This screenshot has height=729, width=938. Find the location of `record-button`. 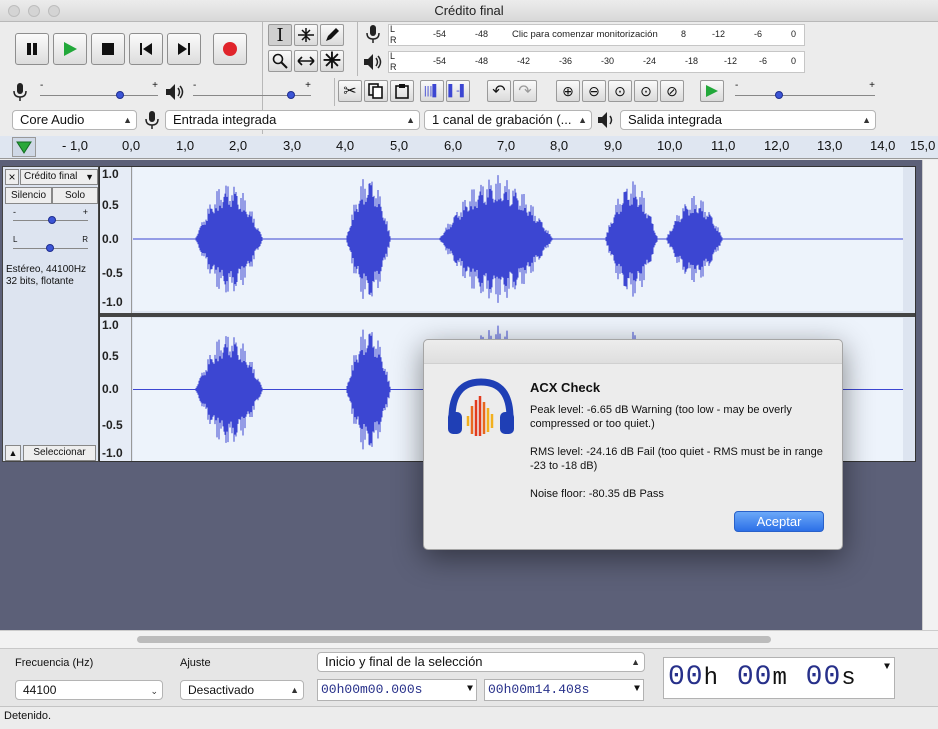

record-button is located at coordinates (230, 49).